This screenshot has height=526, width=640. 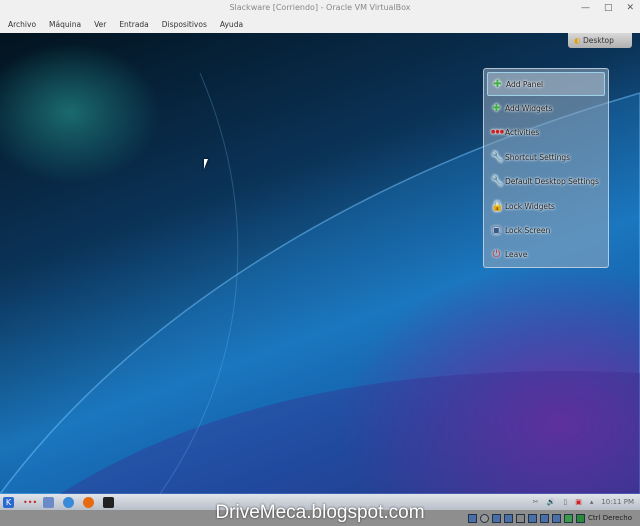 What do you see at coordinates (546, 84) in the screenshot?
I see `menu-item-add-panel: ✚ Add Panel` at bounding box center [546, 84].